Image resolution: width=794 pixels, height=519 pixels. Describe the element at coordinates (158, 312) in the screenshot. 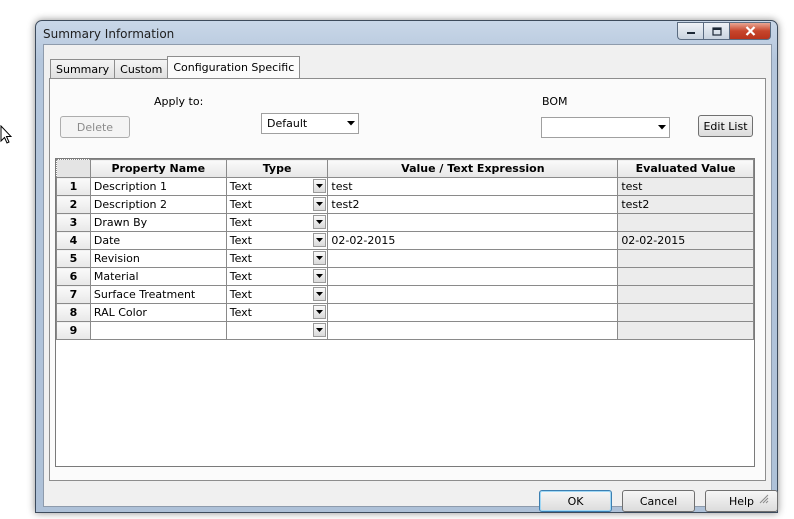

I see `property-name-cell: RAL Color` at that location.